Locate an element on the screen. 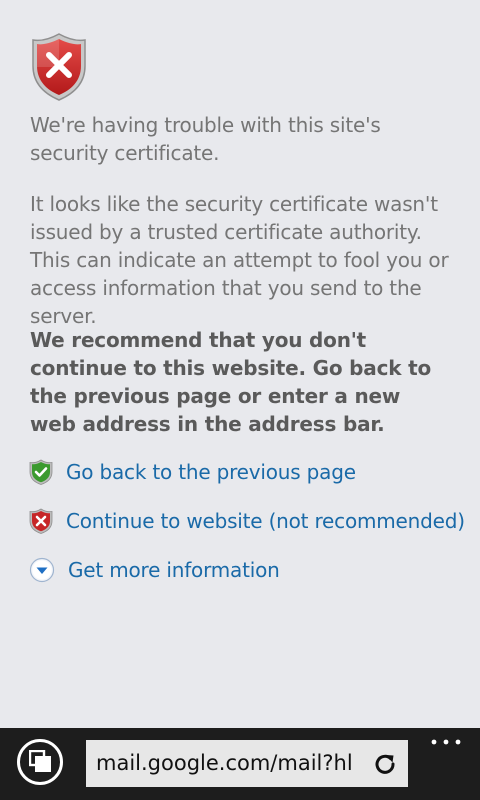 The image size is (480, 800). go-back-label: Go back to the previous page is located at coordinates (211, 472).